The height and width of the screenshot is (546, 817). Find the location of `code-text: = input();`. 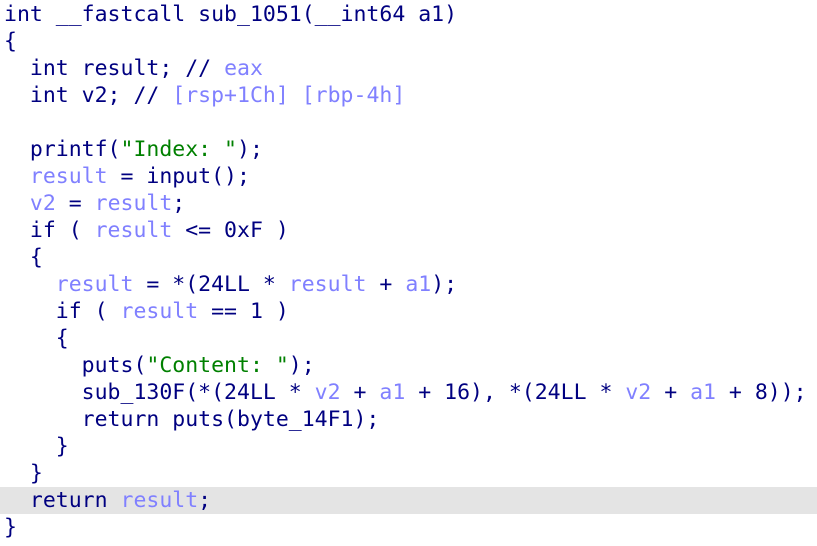

code-text: = input(); is located at coordinates (178, 176).